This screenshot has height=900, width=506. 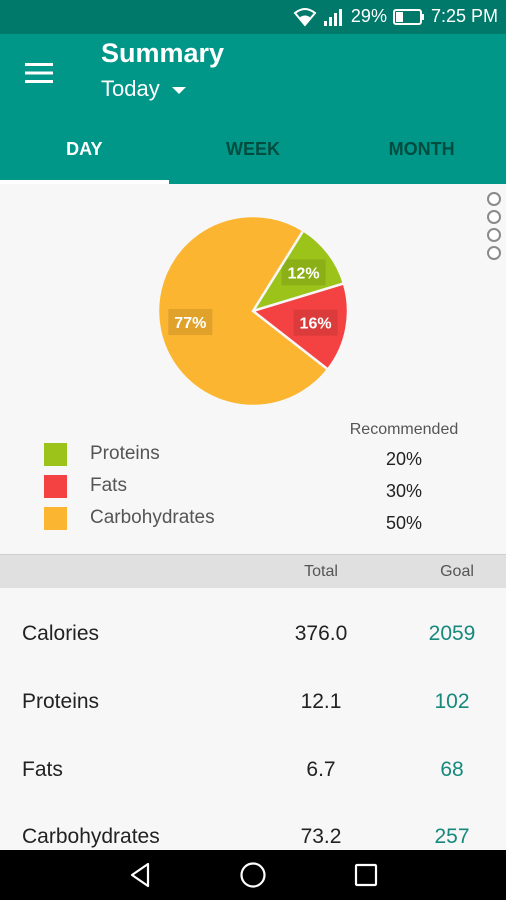 I want to click on tab-month: MONTH, so click(x=421, y=157).